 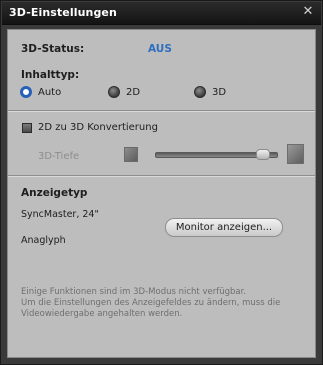 I want to click on radio-3d-label: 3D, so click(x=219, y=92).